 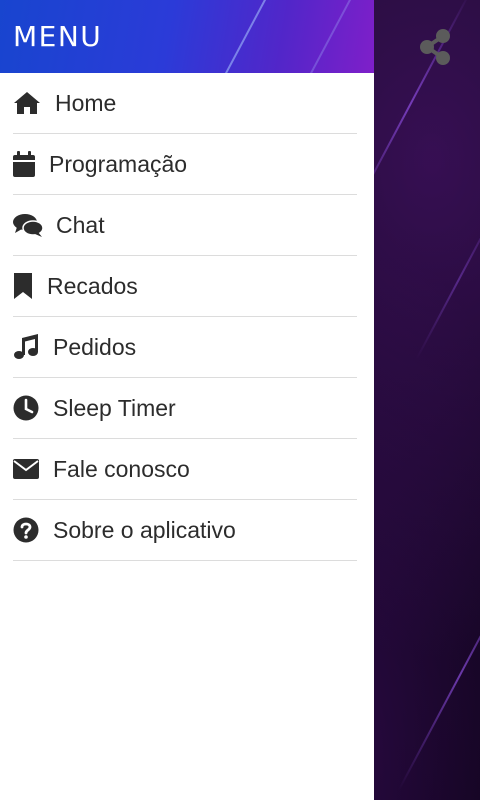 What do you see at coordinates (27, 103) in the screenshot?
I see `home-icon` at bounding box center [27, 103].